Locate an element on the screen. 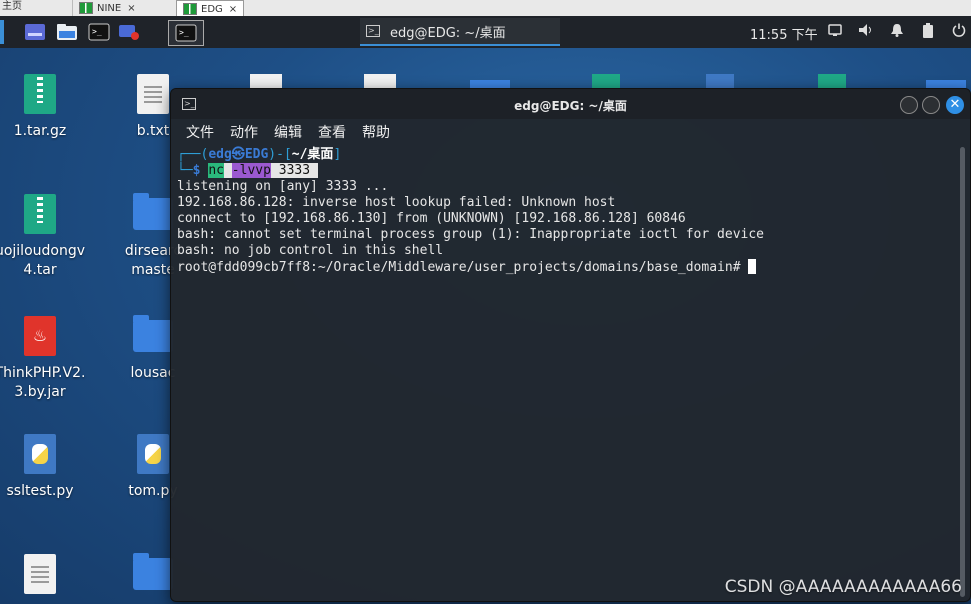 The width and height of the screenshot is (971, 604). terminal-scrollbar is located at coordinates (962, 372).